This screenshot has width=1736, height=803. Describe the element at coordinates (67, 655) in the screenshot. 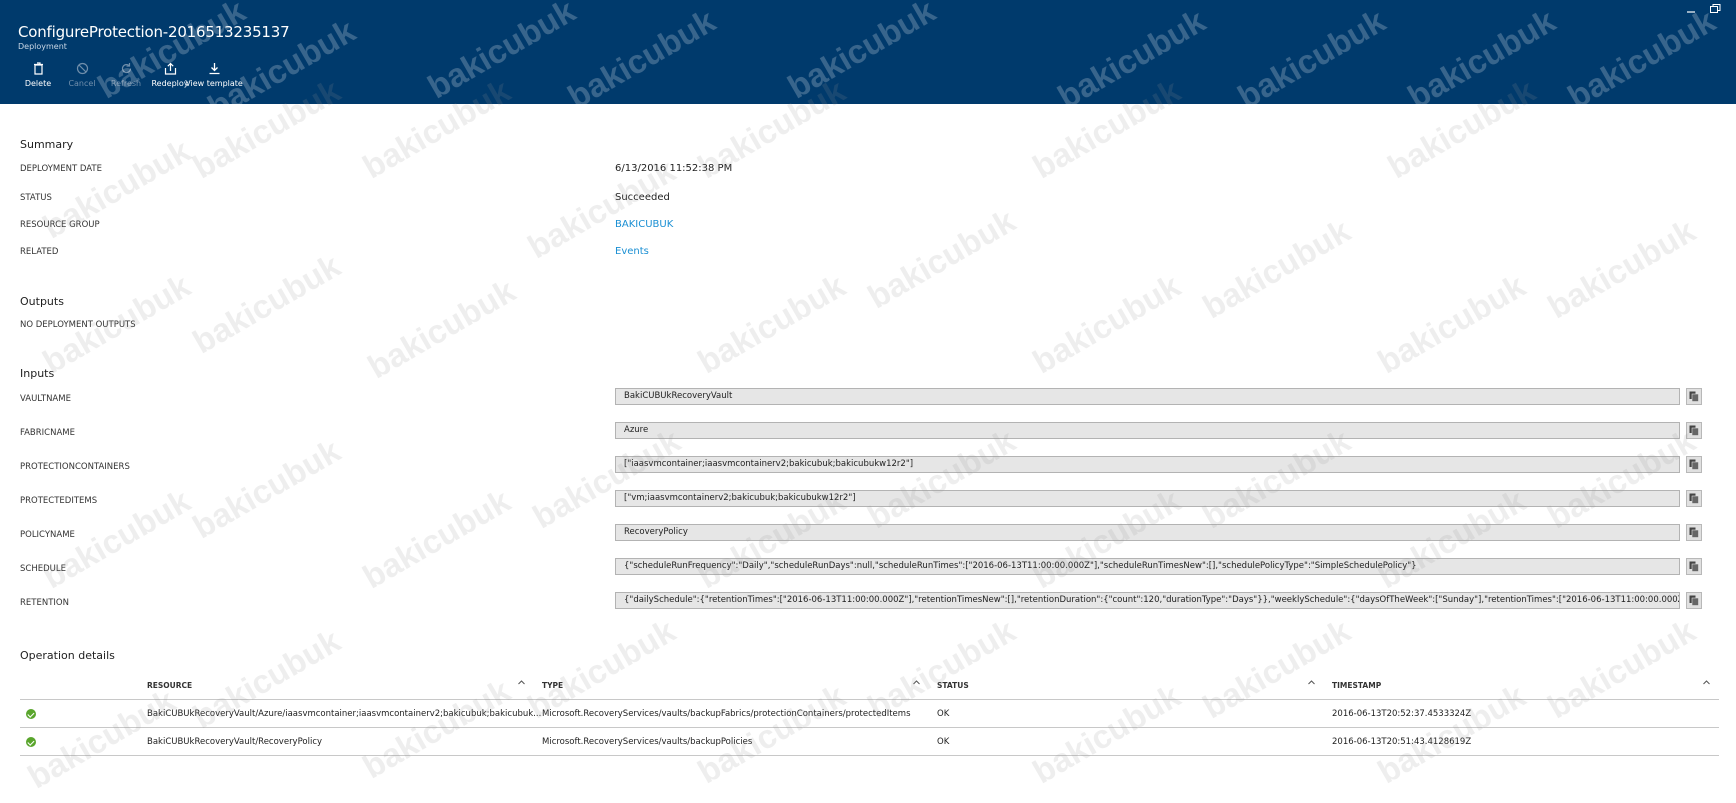

I see `operation-details-heading: Operation details` at that location.